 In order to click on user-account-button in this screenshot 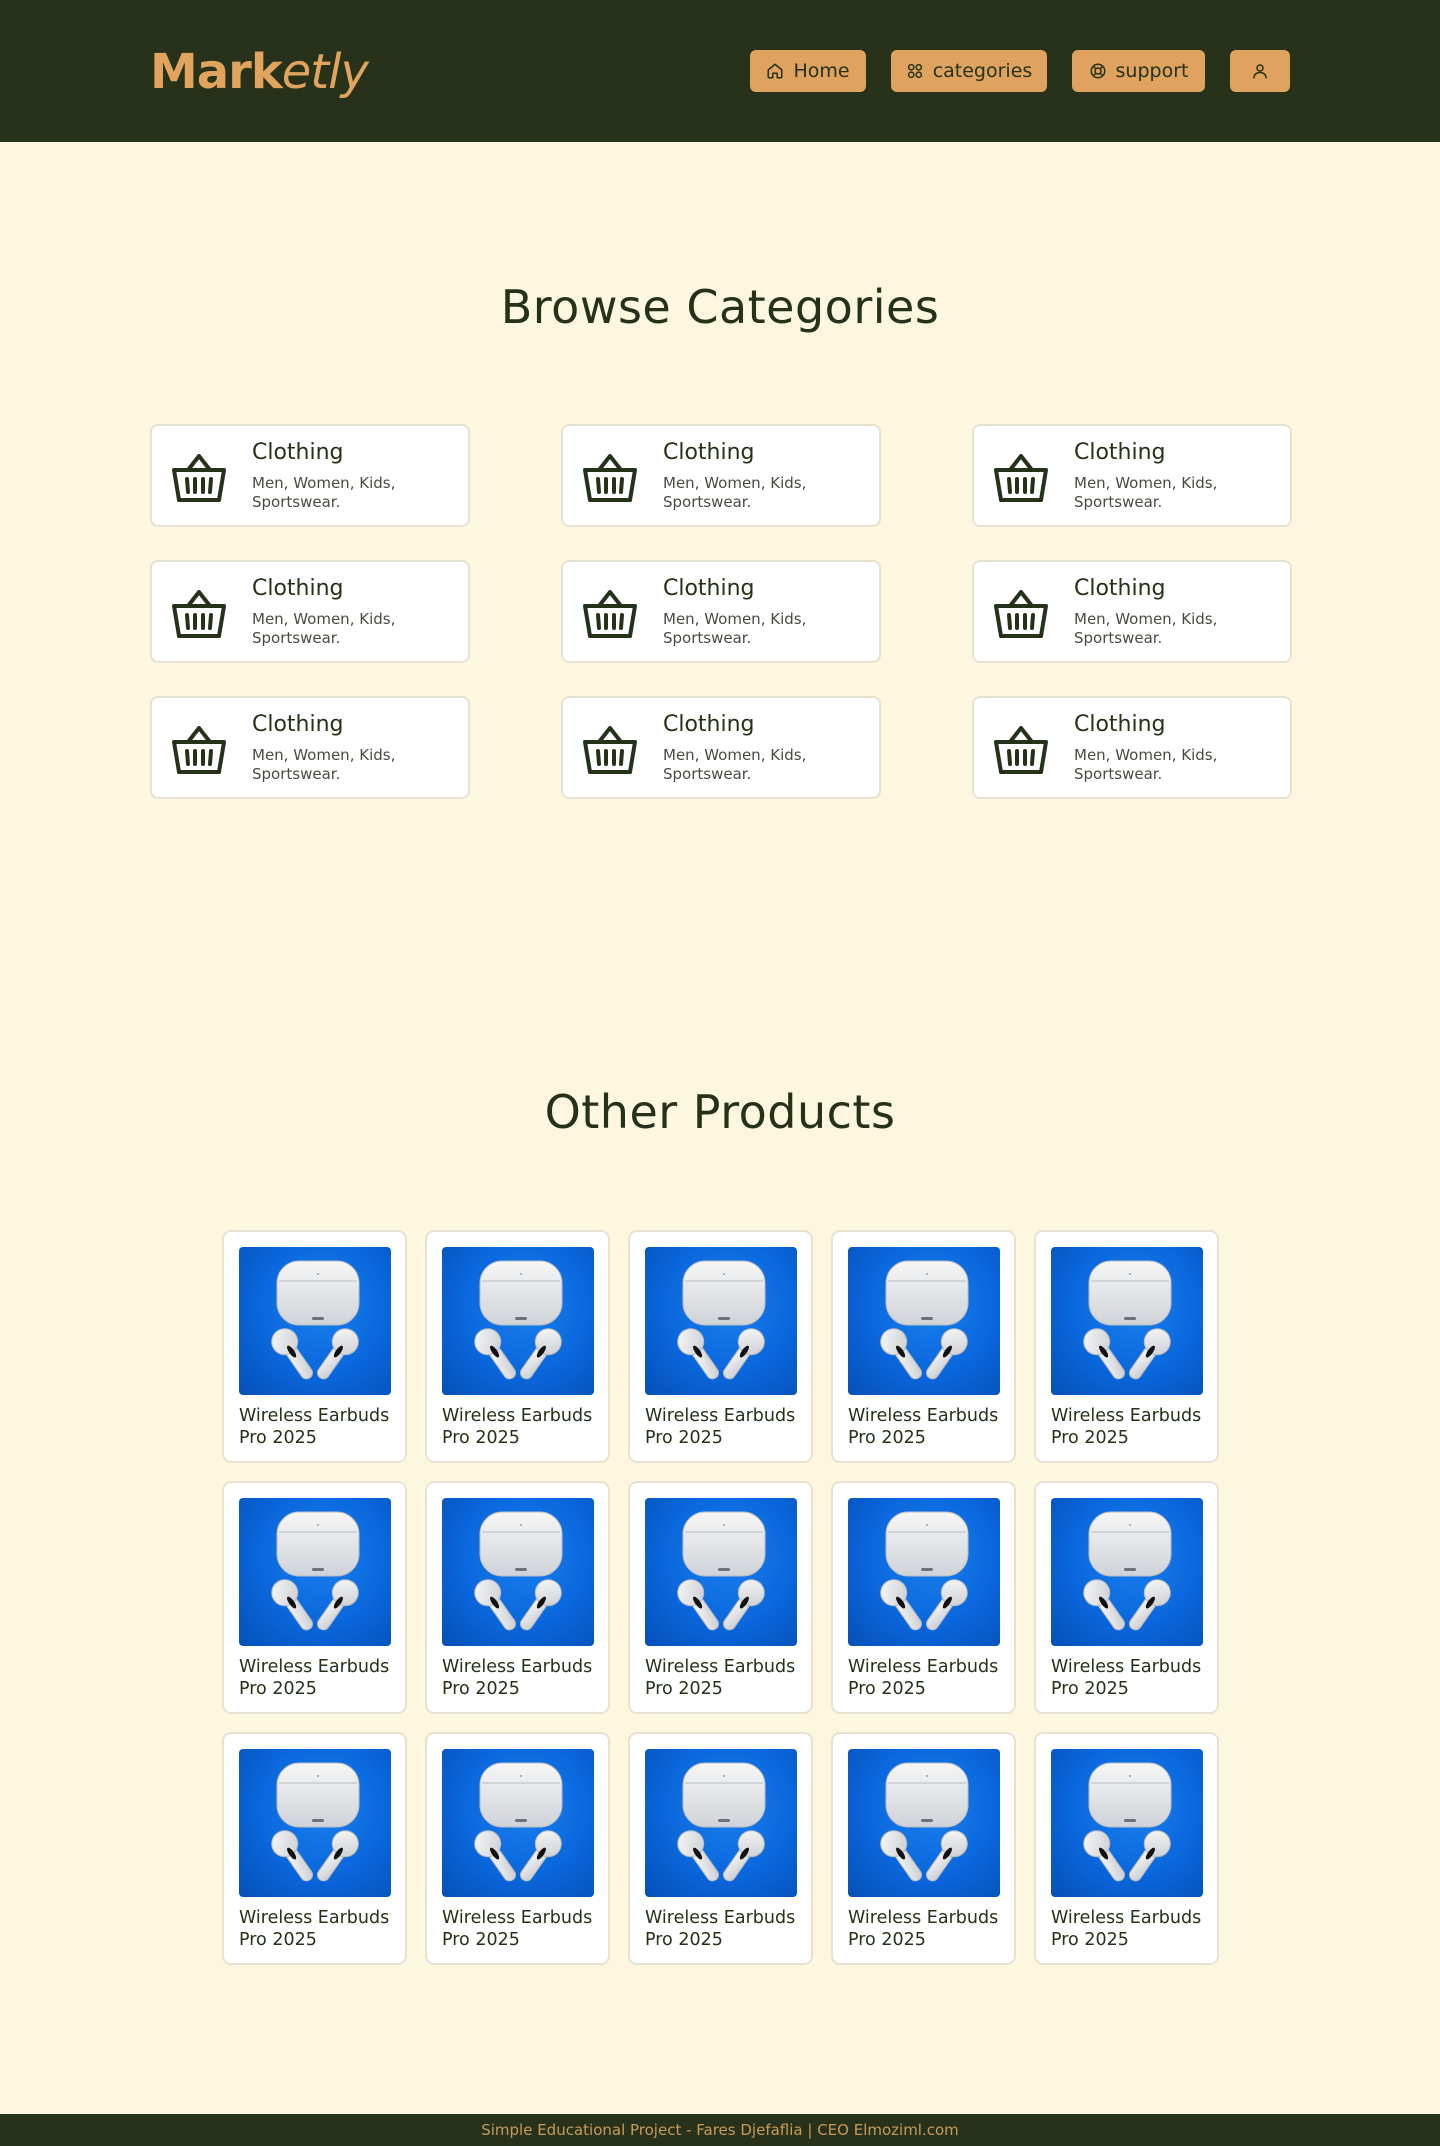, I will do `click(1260, 71)`.